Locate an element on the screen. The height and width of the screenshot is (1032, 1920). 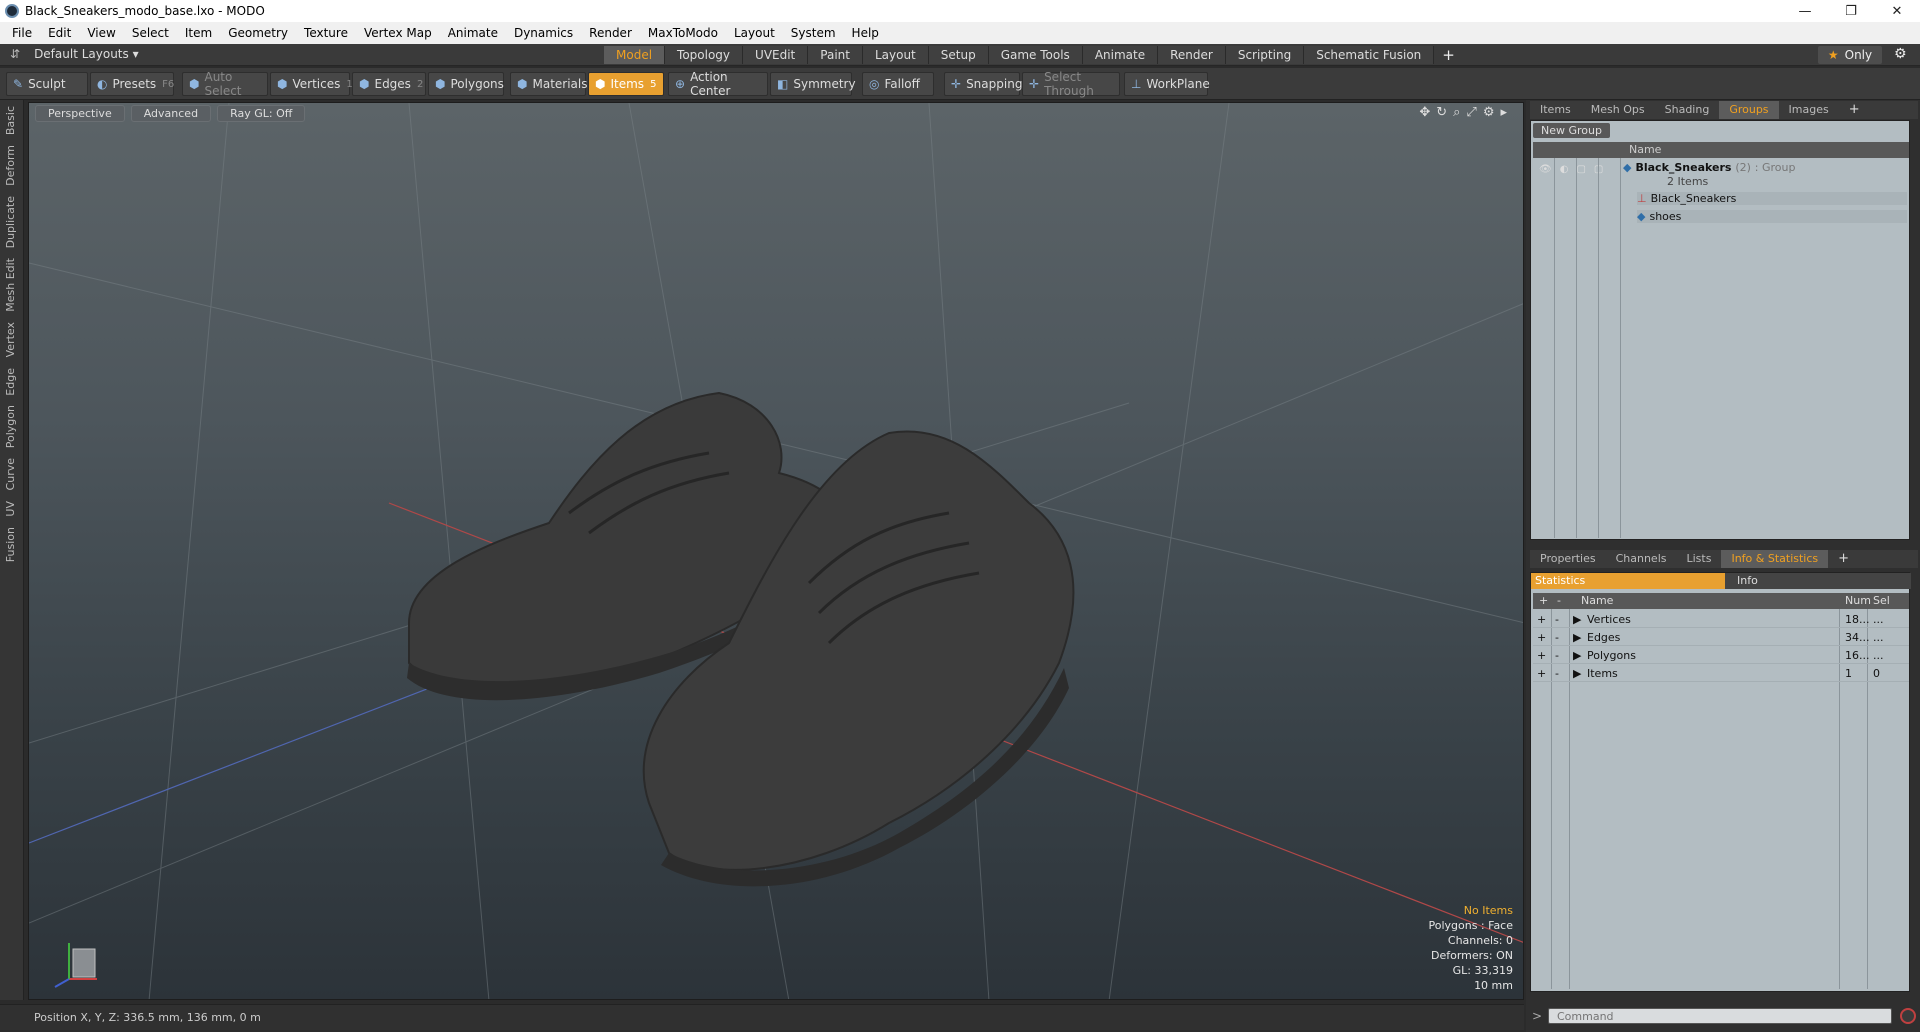
falloff-button: ◎ Falloff is located at coordinates (898, 84).